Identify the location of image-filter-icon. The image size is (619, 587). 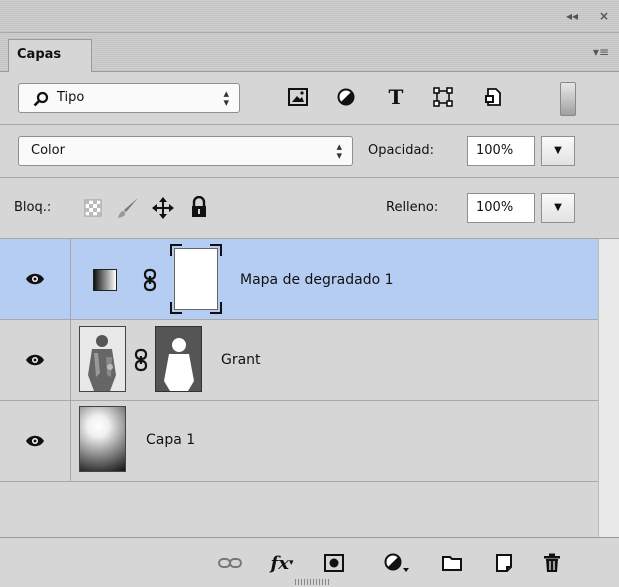
(298, 97).